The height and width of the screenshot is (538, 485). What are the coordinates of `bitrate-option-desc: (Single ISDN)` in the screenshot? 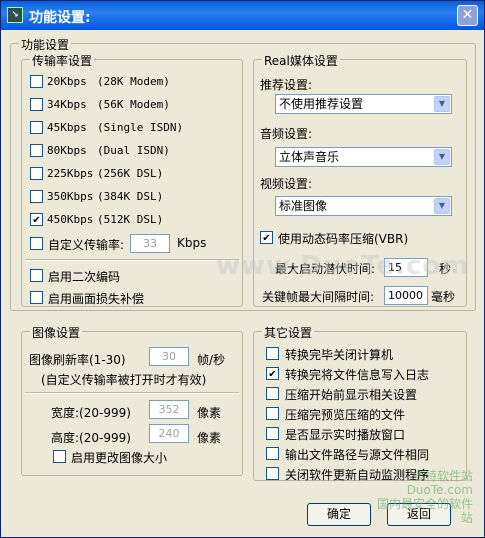 It's located at (140, 127).